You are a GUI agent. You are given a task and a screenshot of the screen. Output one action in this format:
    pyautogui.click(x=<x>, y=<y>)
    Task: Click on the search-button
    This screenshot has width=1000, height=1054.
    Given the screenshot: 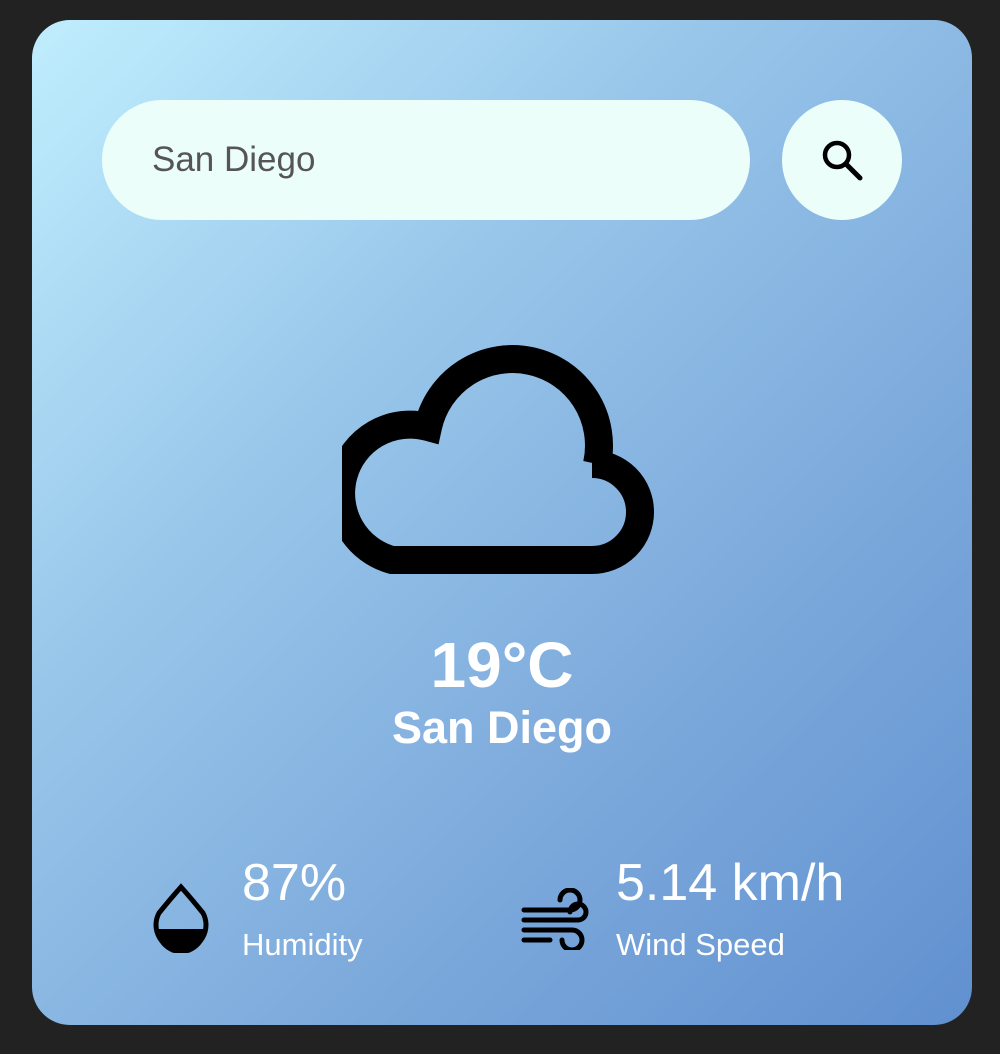 What is the action you would take?
    pyautogui.click(x=842, y=160)
    